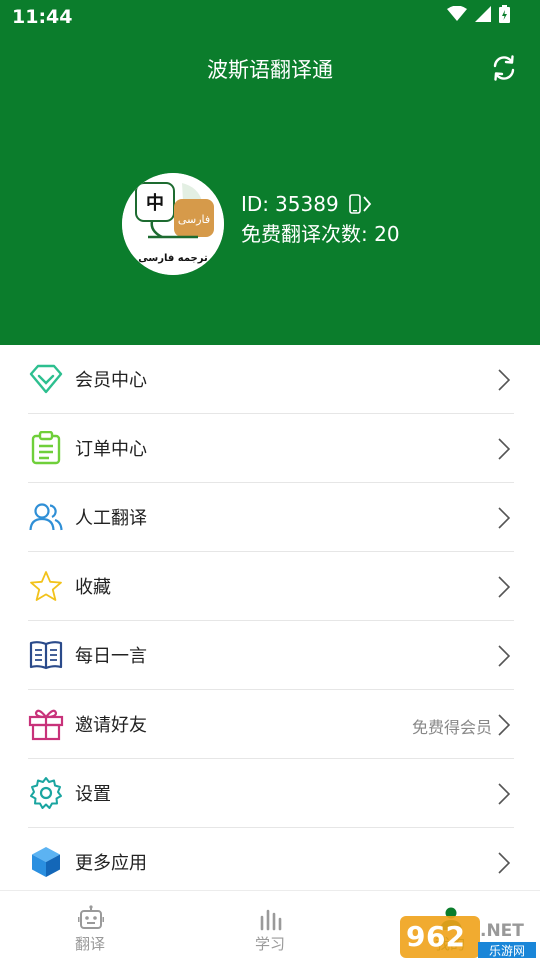 This screenshot has width=540, height=960. Describe the element at coordinates (111, 725) in the screenshot. I see `menu-item-label: 邀请好友` at that location.